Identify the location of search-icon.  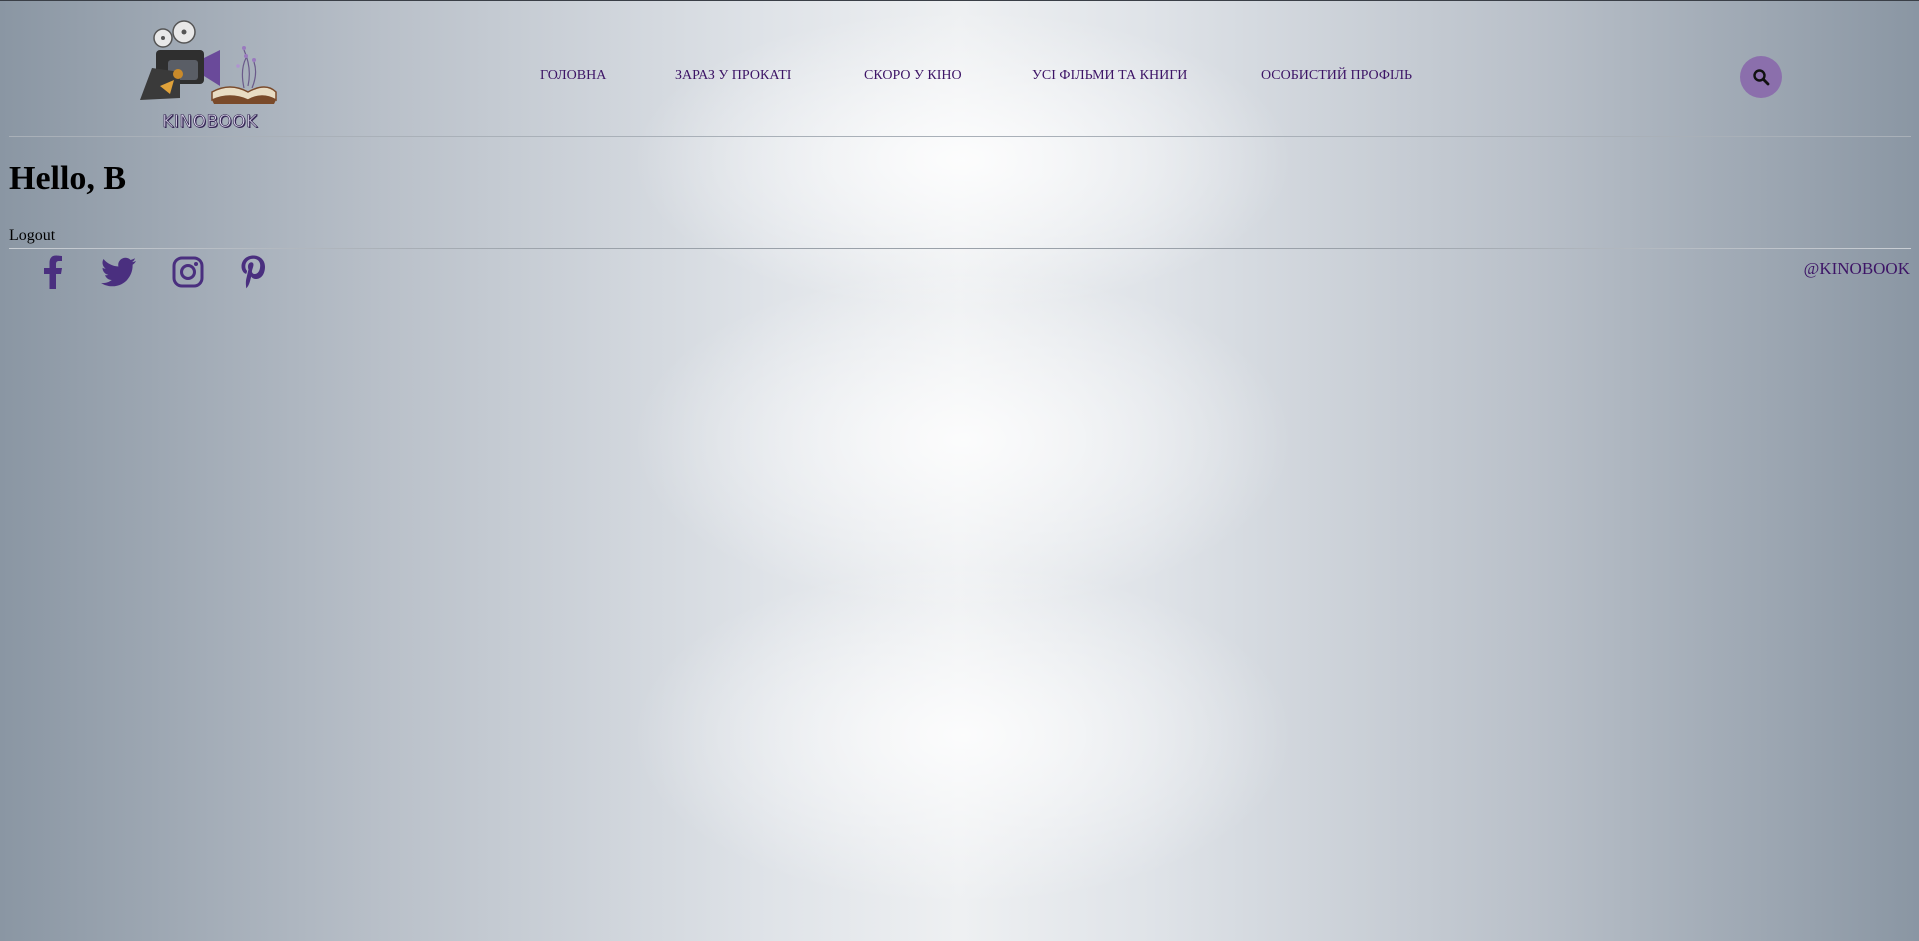
(1761, 77).